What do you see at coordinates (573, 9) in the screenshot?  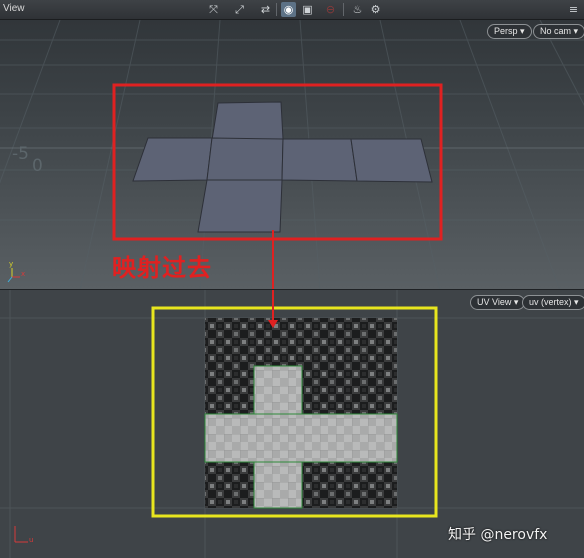 I see `layout-icon: ≡` at bounding box center [573, 9].